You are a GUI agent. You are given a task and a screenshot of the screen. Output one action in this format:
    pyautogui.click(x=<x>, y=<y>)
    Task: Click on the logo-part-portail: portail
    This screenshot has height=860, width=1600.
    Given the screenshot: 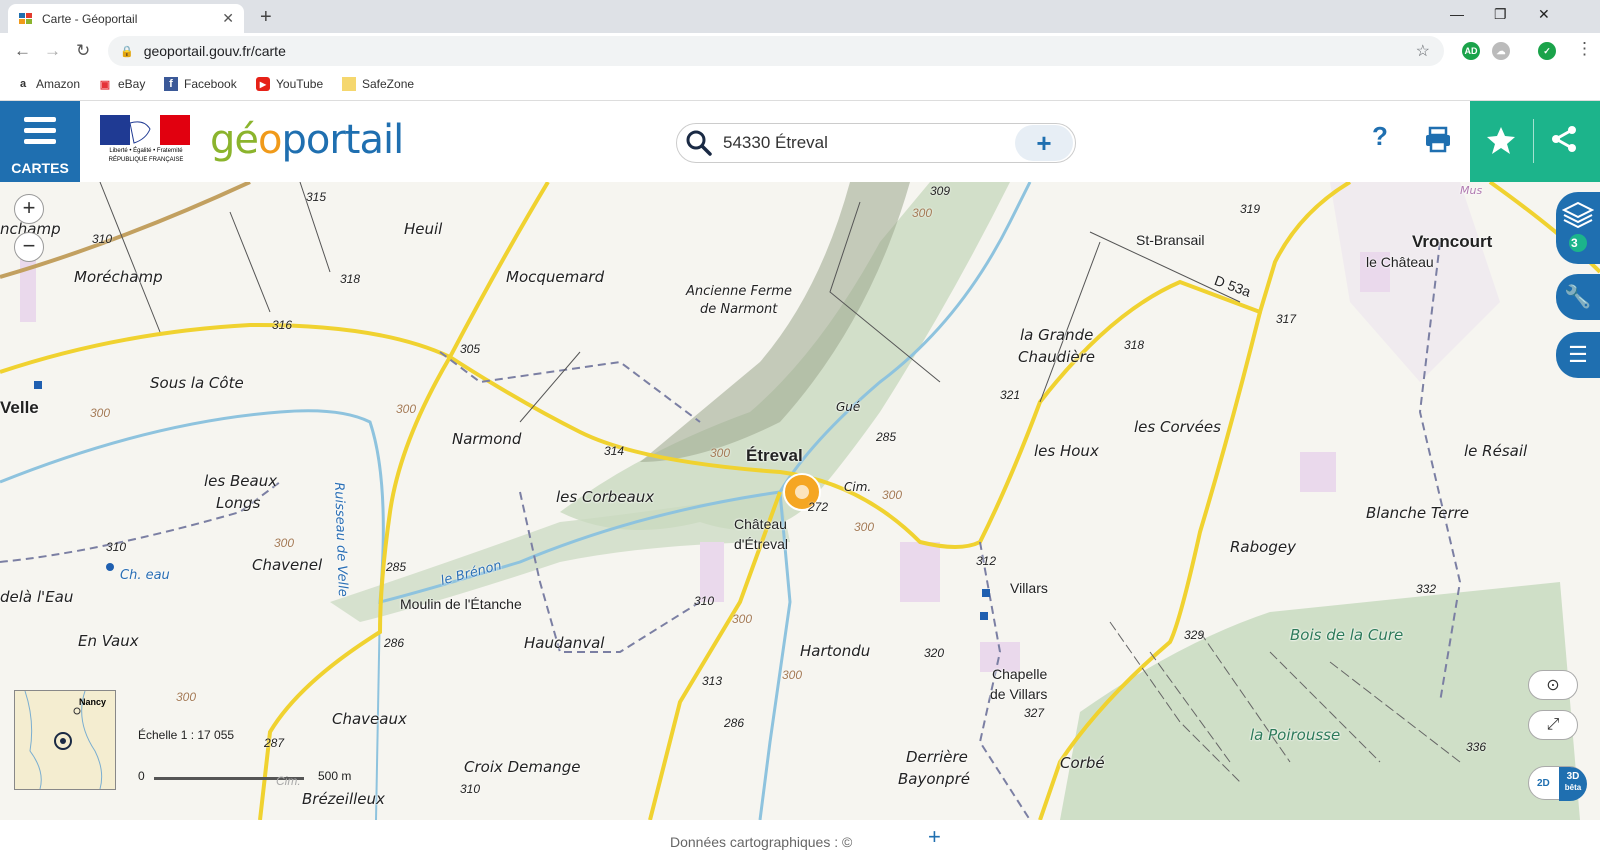 What is the action you would take?
    pyautogui.click(x=342, y=140)
    